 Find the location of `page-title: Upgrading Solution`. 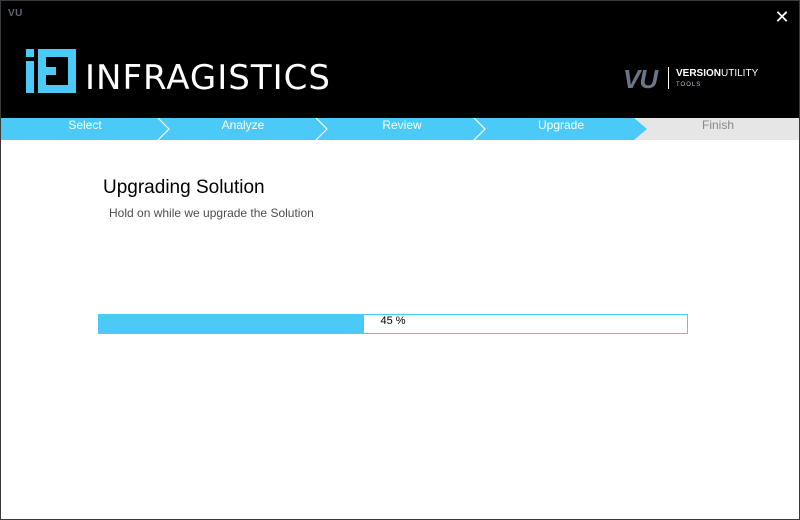

page-title: Upgrading Solution is located at coordinates (184, 187).